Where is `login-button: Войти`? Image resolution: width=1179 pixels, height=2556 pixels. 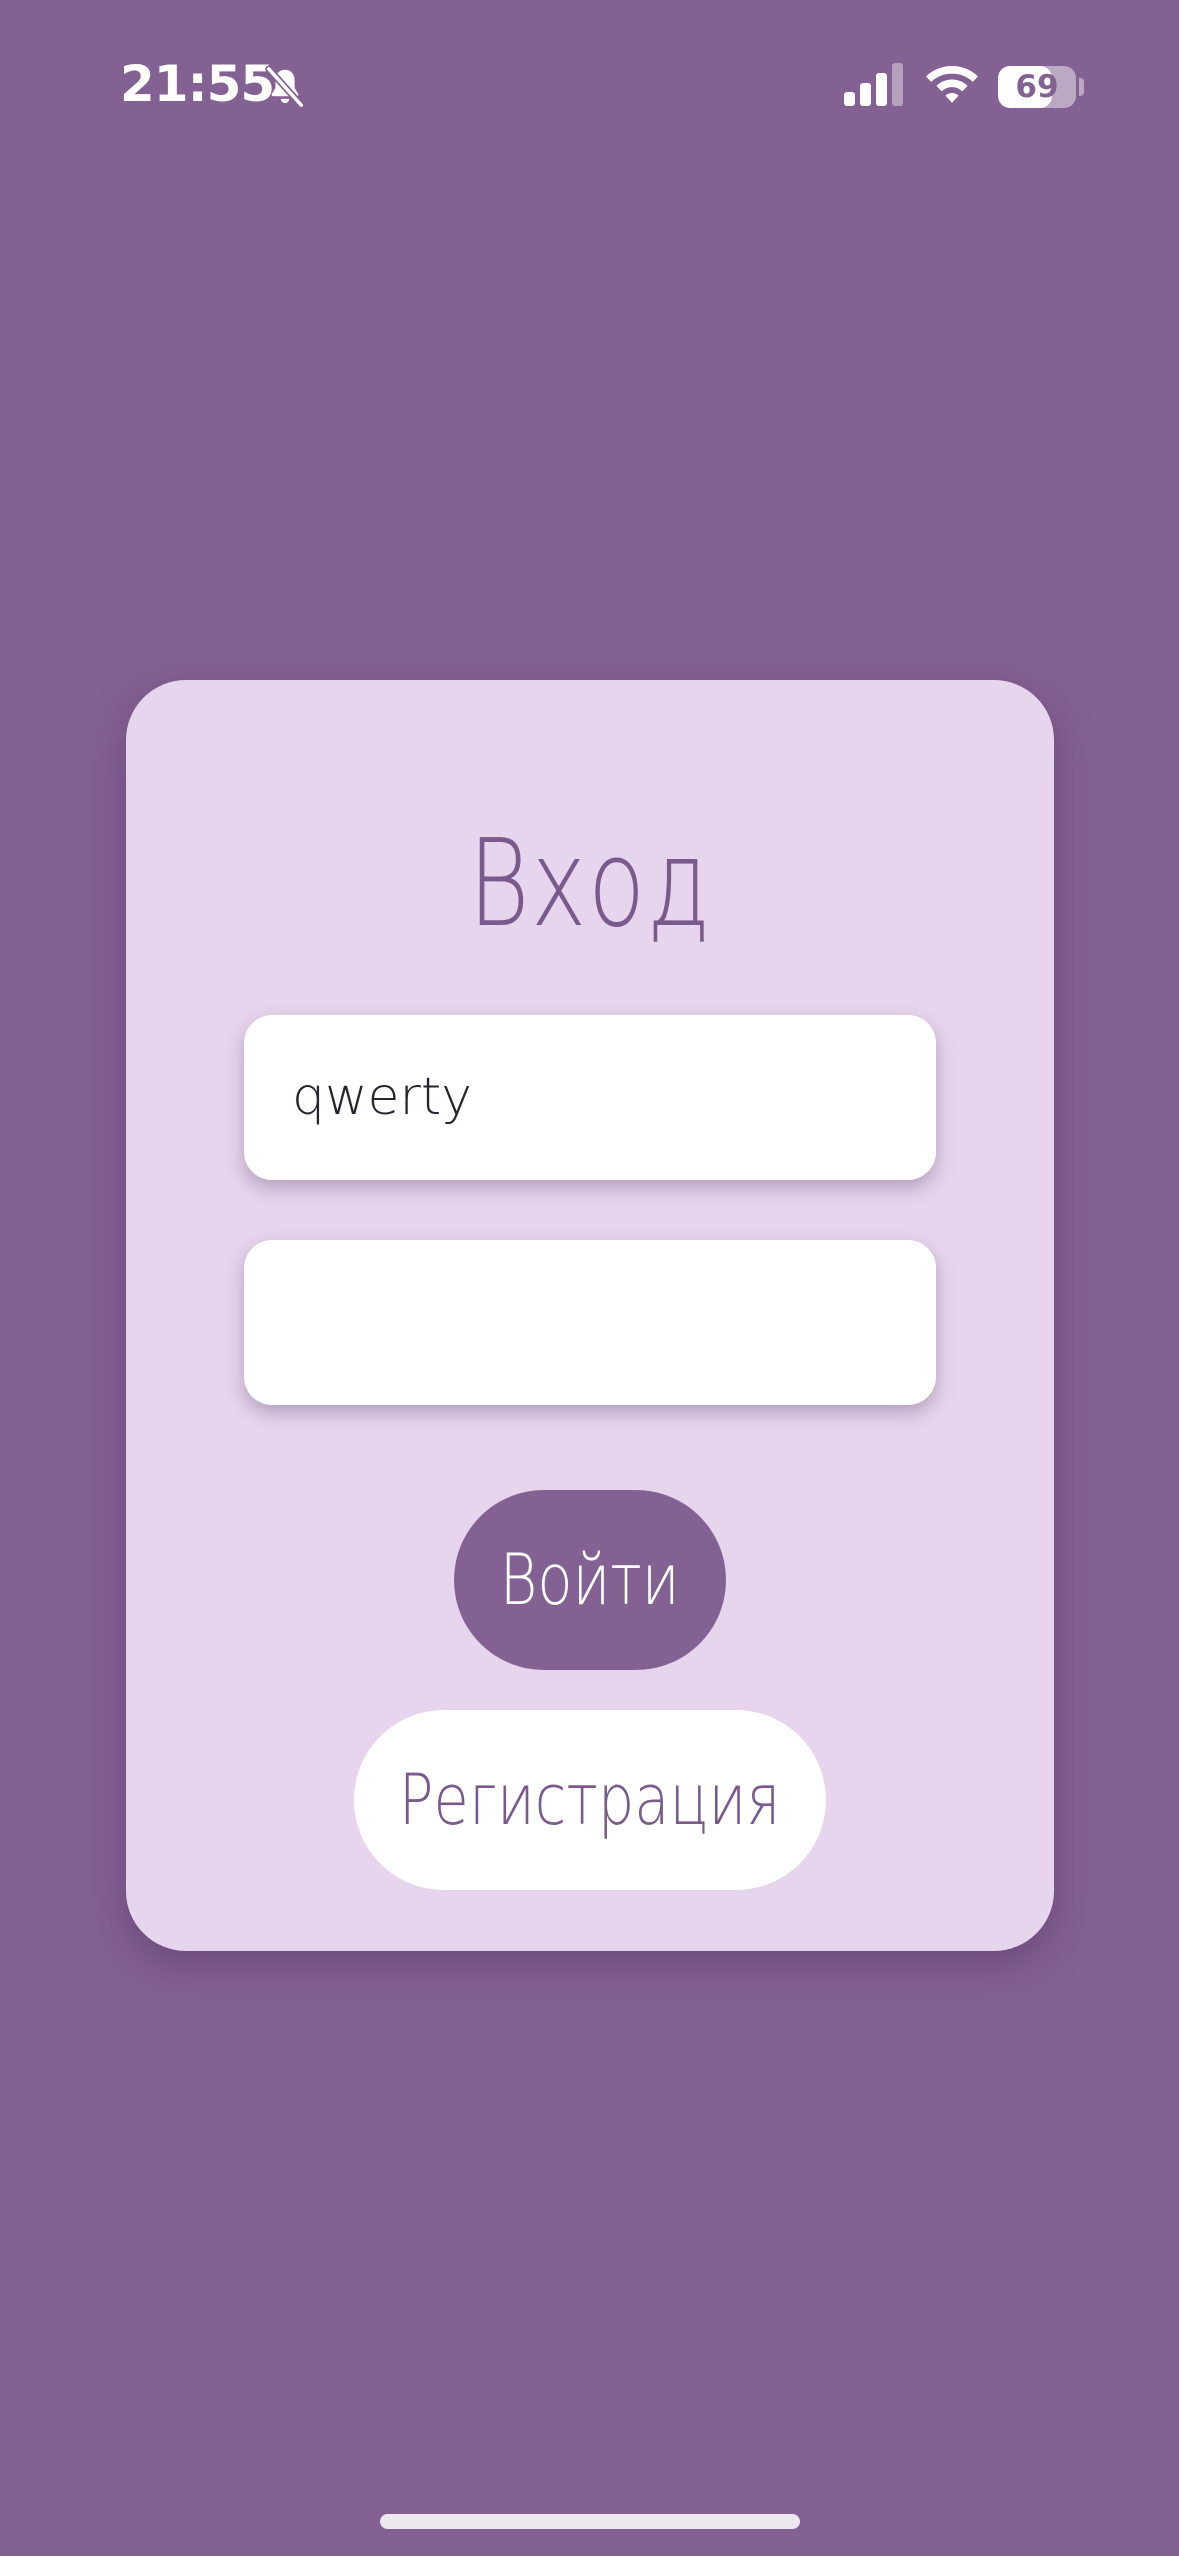
login-button: Войти is located at coordinates (590, 1580).